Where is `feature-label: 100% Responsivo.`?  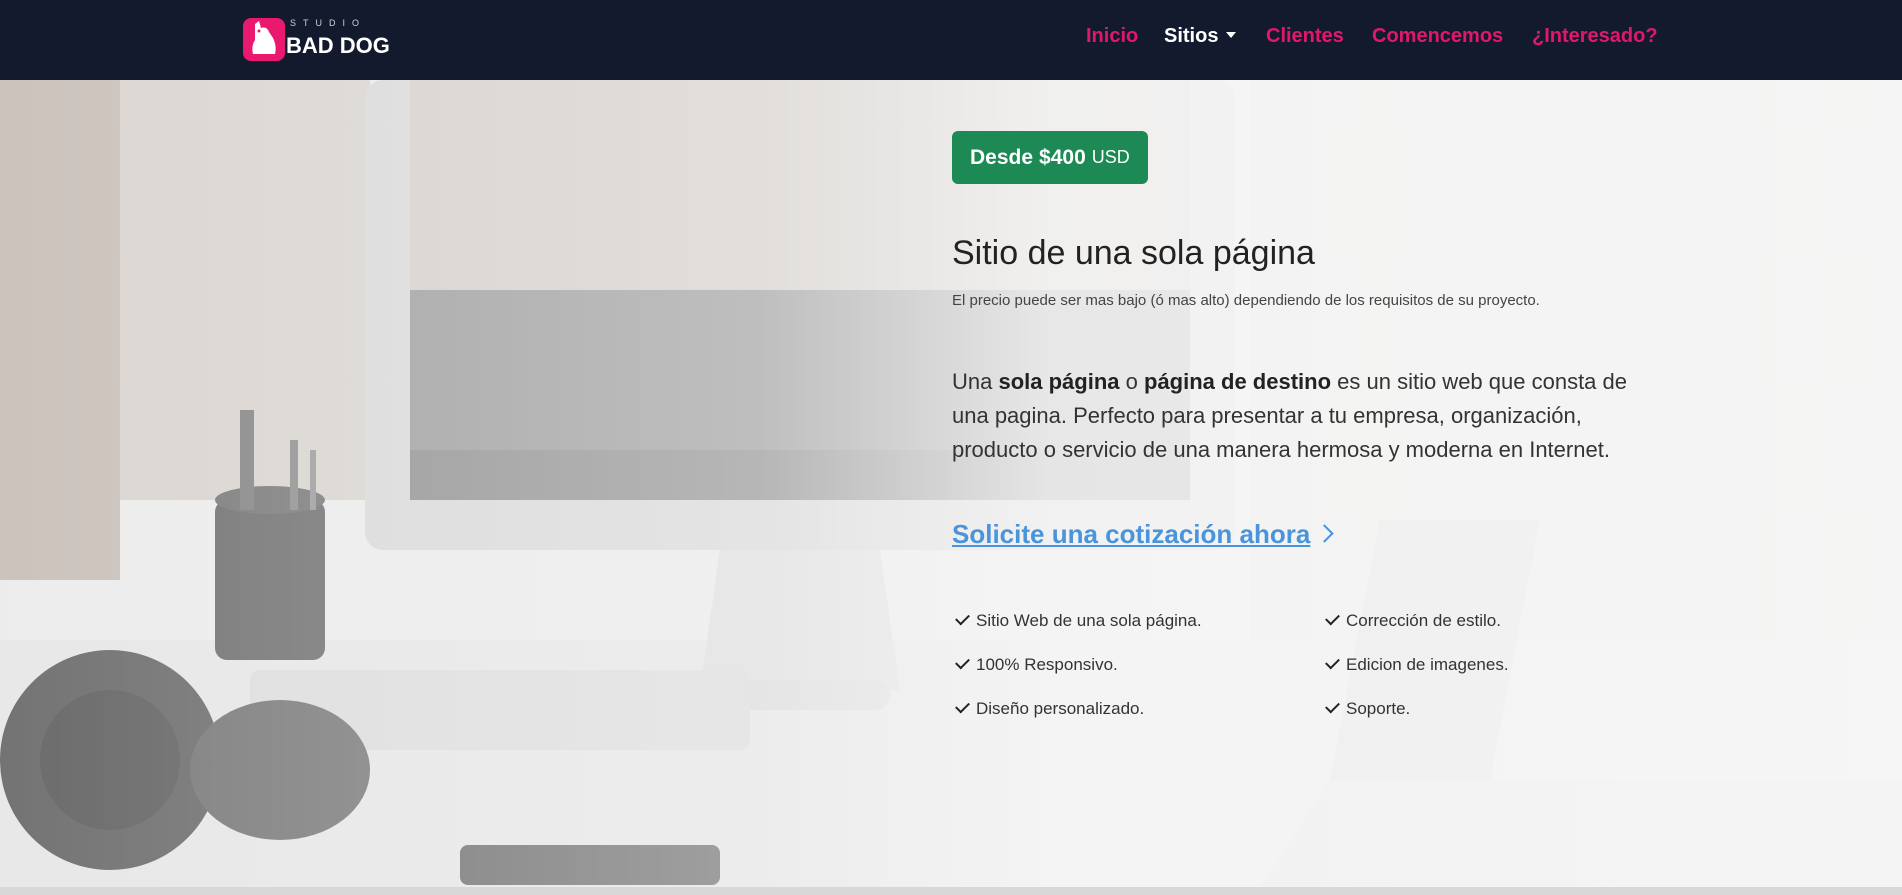
feature-label: 100% Responsivo. is located at coordinates (1047, 664).